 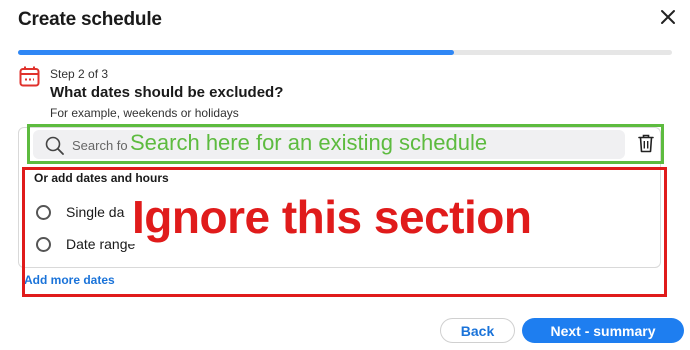 What do you see at coordinates (236, 52) in the screenshot?
I see `progress-bar-fill` at bounding box center [236, 52].